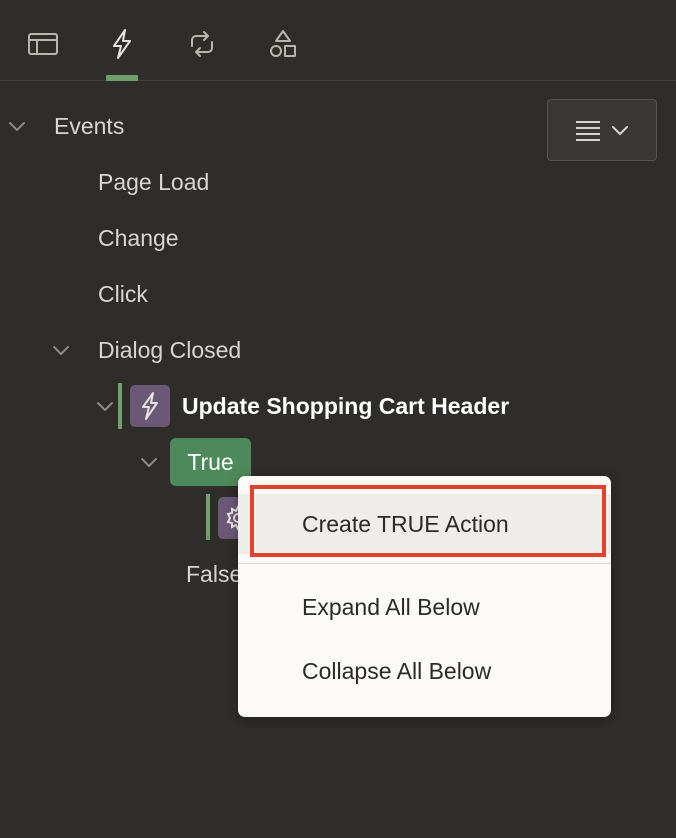 The image size is (676, 838). I want to click on tab-processing, so click(202, 44).